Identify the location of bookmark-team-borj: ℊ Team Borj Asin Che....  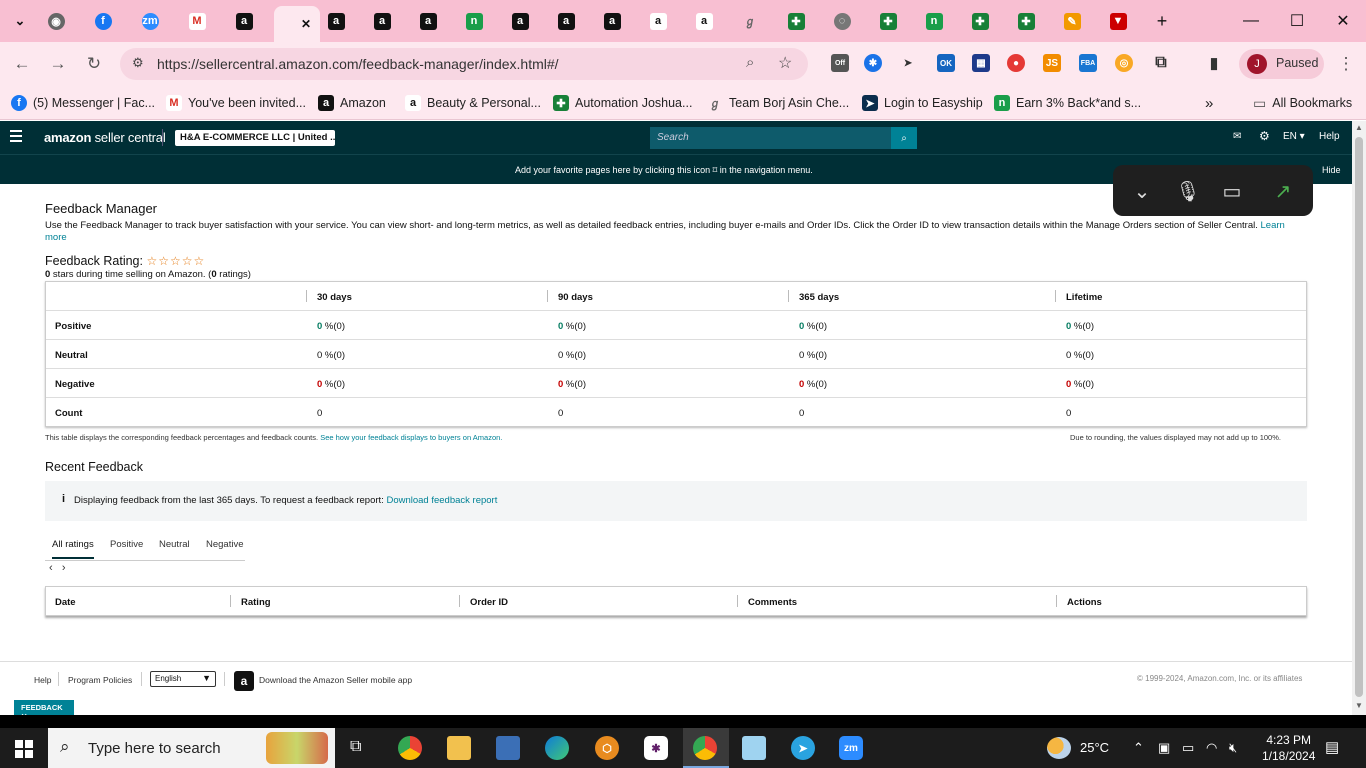
(778, 103).